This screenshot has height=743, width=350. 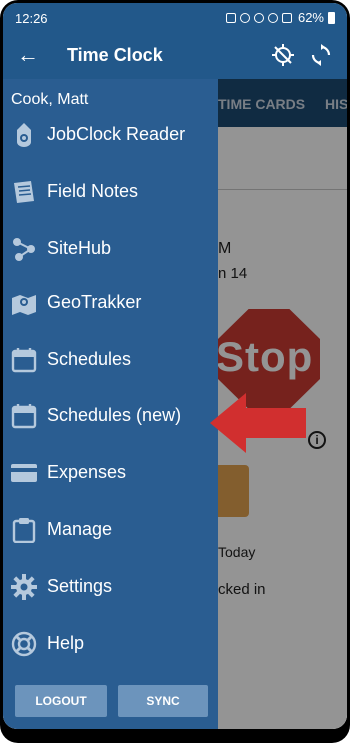 I want to click on user-name: Cook, Matt, so click(x=50, y=99).